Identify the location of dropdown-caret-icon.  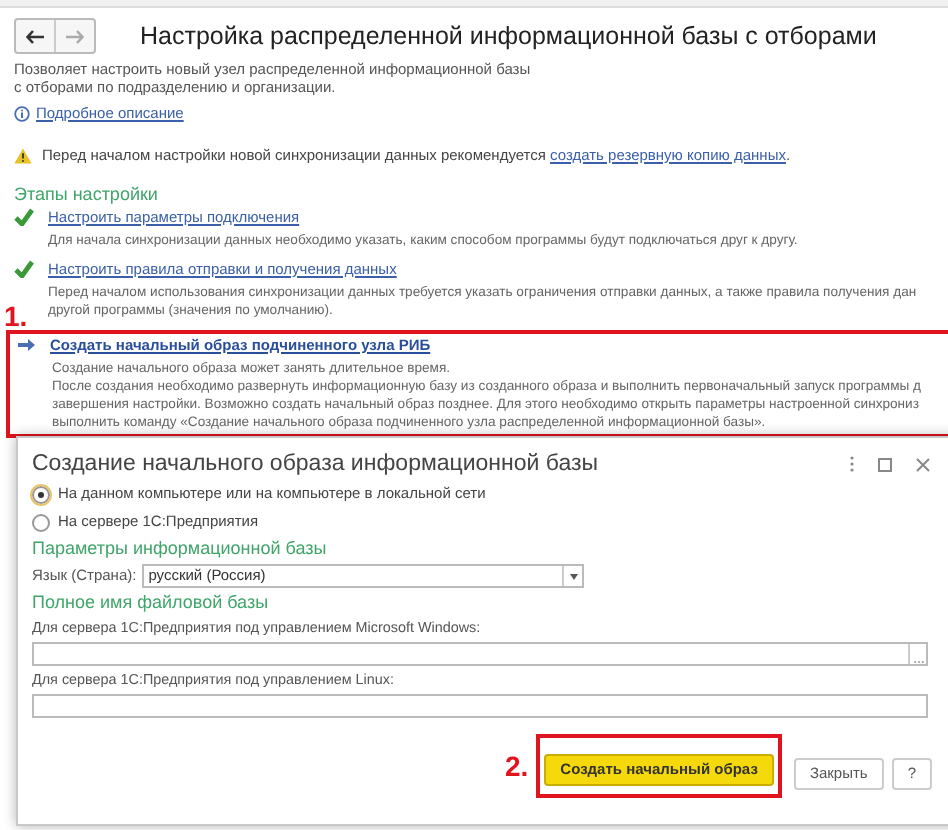
(573, 576).